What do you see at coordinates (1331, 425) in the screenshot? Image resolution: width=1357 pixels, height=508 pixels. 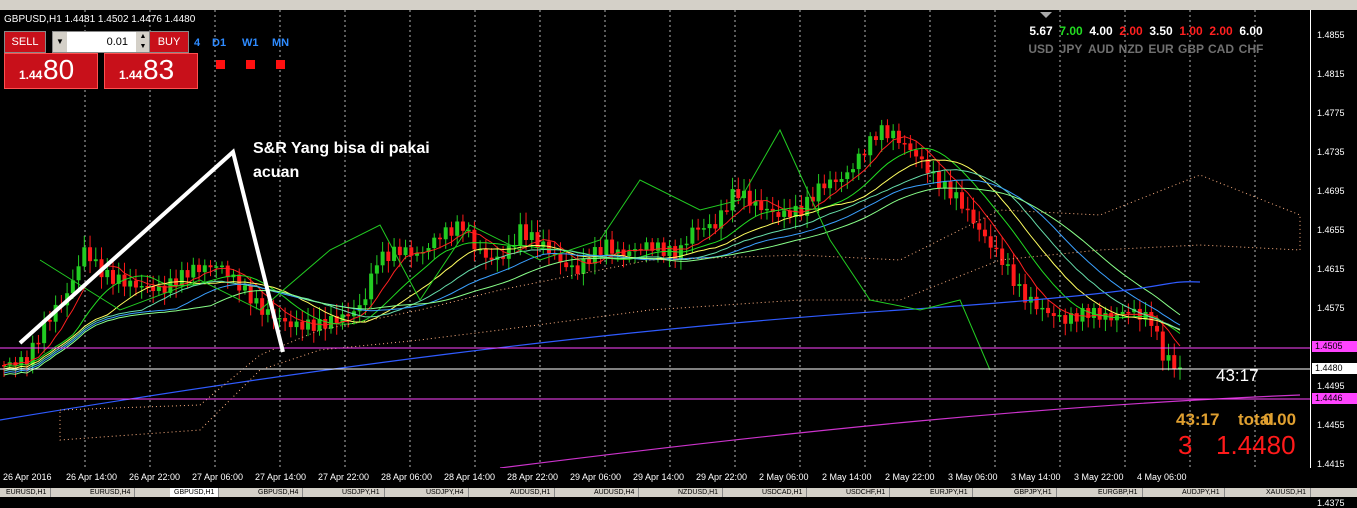 I see `price-axis-label: 1.4455` at bounding box center [1331, 425].